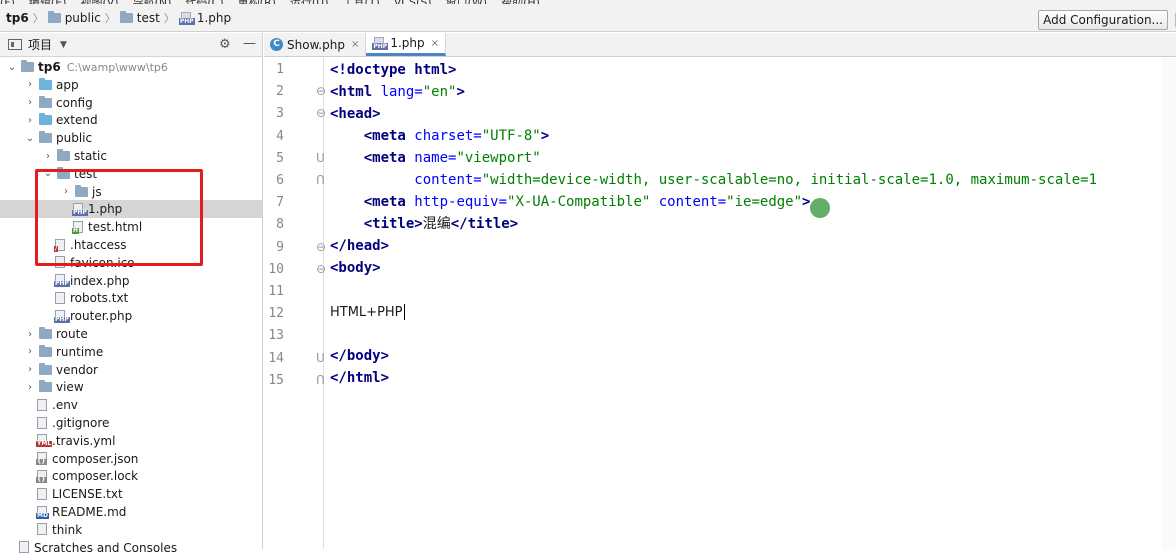 The image size is (1176, 557). What do you see at coordinates (131, 494) in the screenshot?
I see `tree-item: LICENSE.txt` at bounding box center [131, 494].